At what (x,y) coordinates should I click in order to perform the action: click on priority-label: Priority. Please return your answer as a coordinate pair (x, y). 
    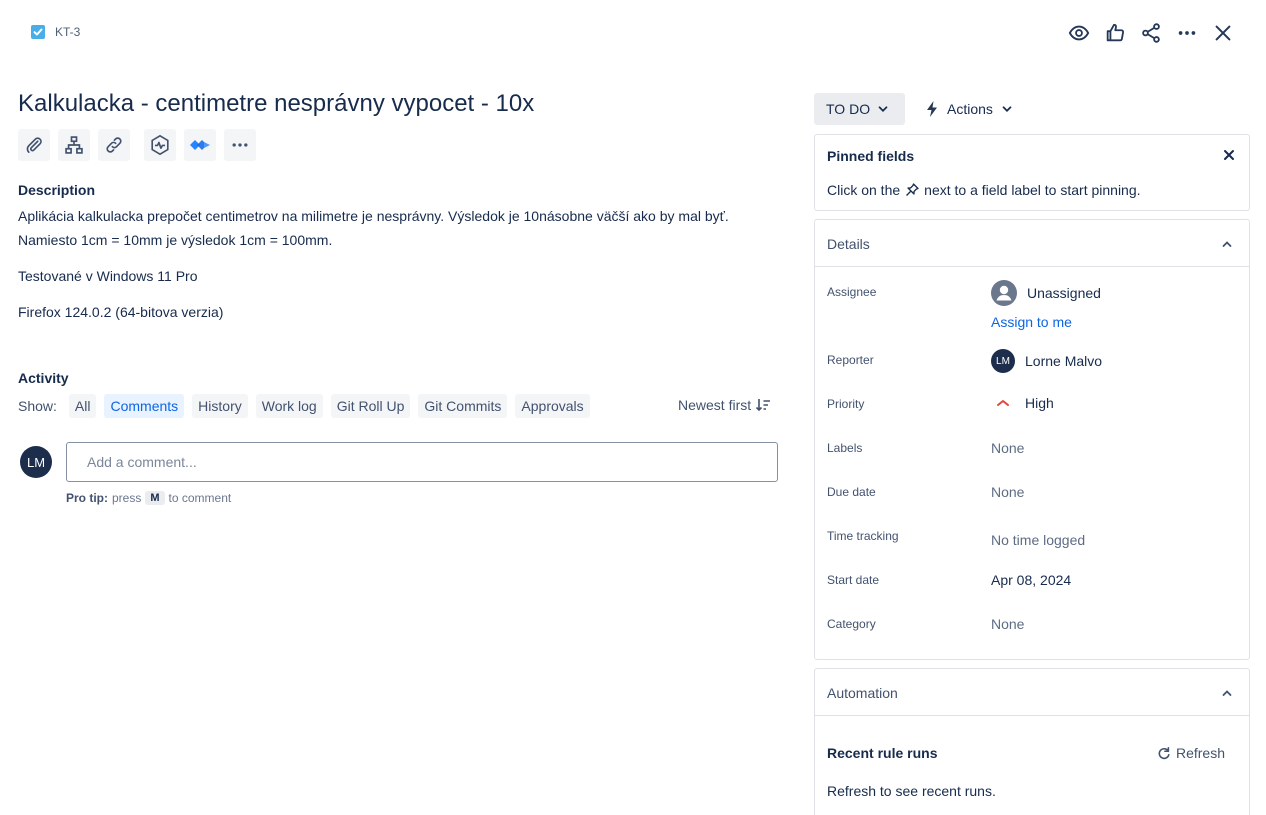
    Looking at the image, I should click on (846, 404).